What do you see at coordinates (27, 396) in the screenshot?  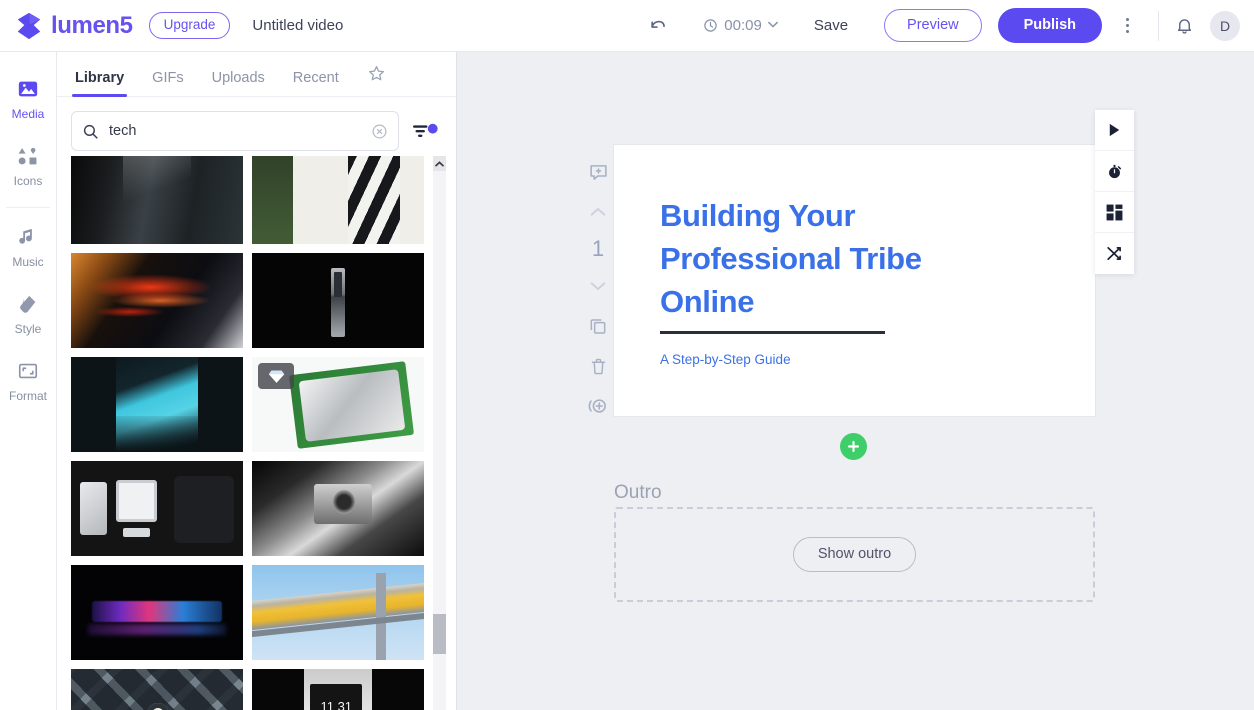 I see `sidebar-item-label: Format` at bounding box center [27, 396].